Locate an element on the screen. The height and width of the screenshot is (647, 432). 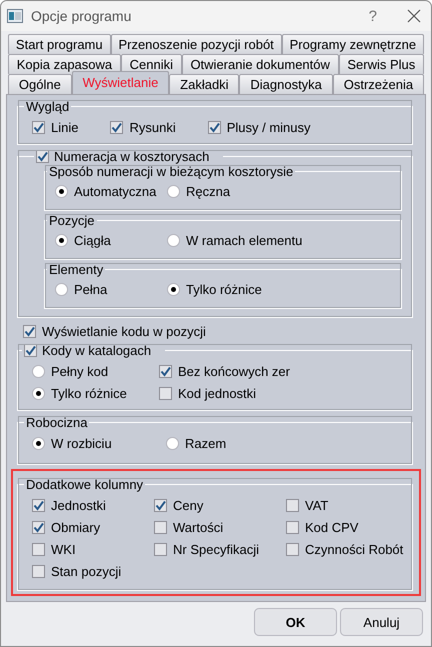
tab: Diagnostyka is located at coordinates (286, 84).